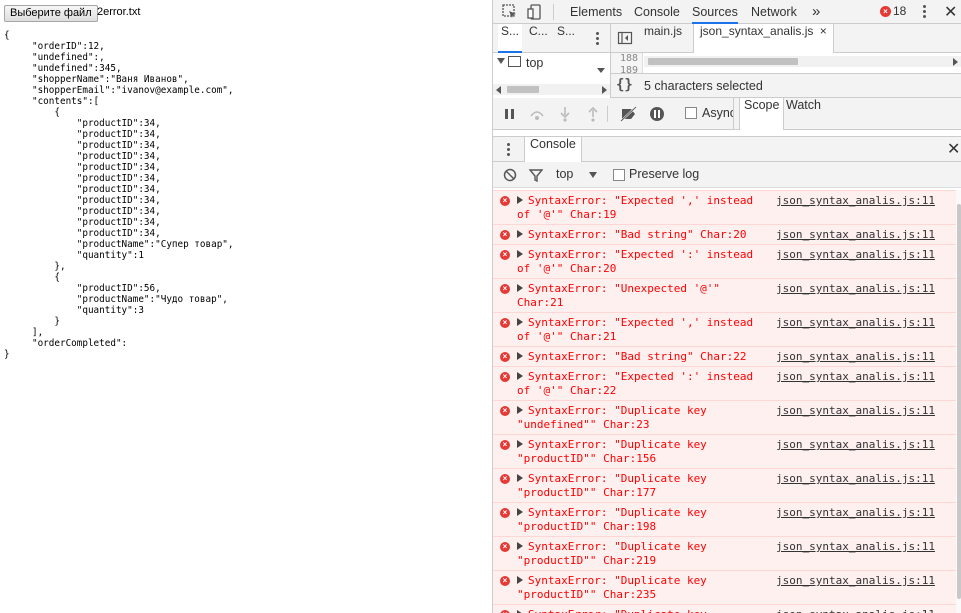  What do you see at coordinates (51, 13) in the screenshot?
I see `choose-file-button: Выберите файл` at bounding box center [51, 13].